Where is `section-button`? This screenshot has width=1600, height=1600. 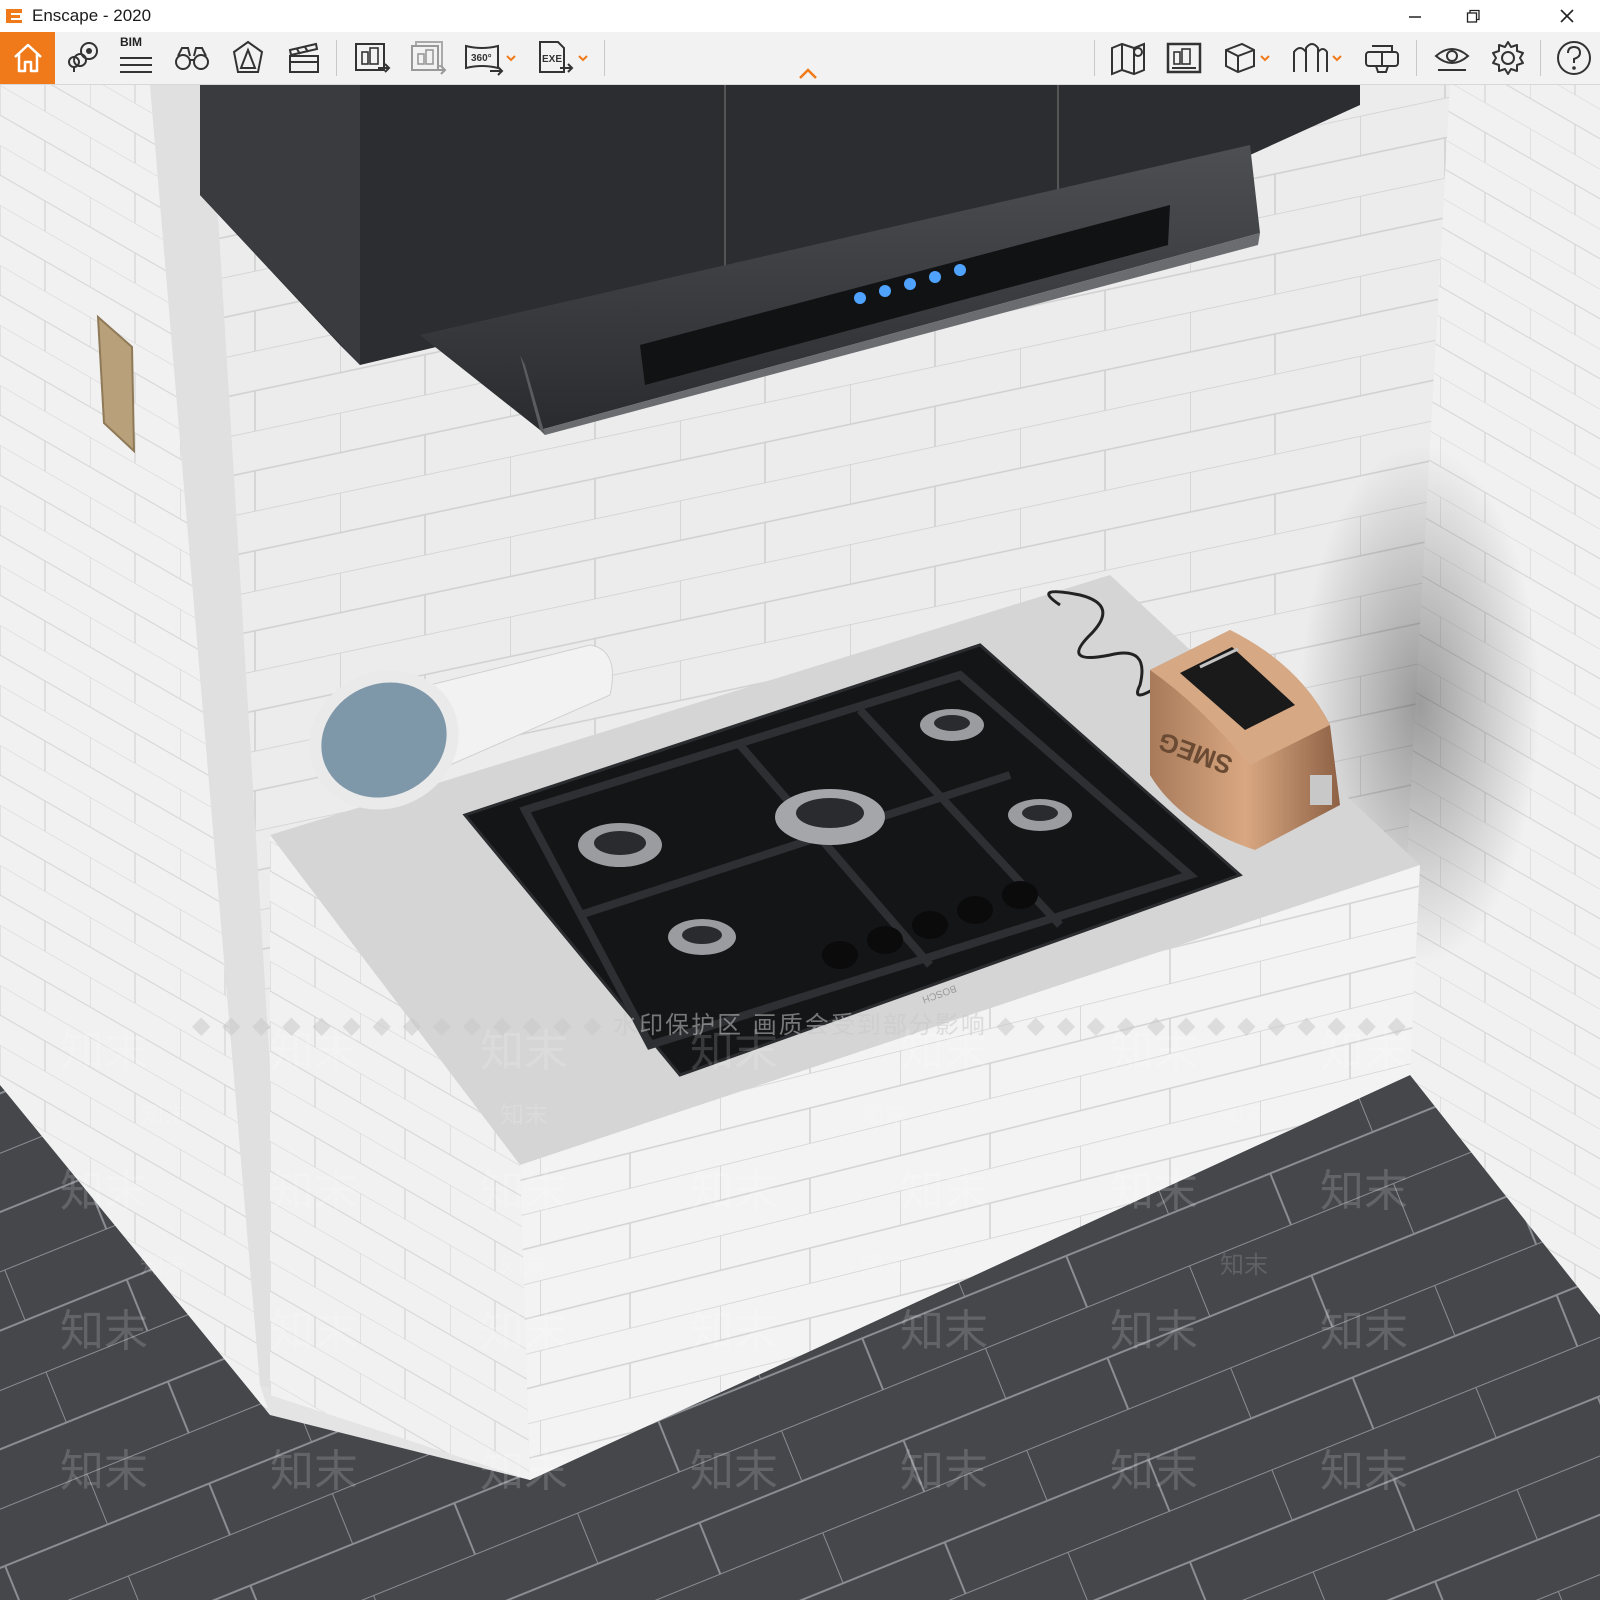
section-button is located at coordinates (1310, 58).